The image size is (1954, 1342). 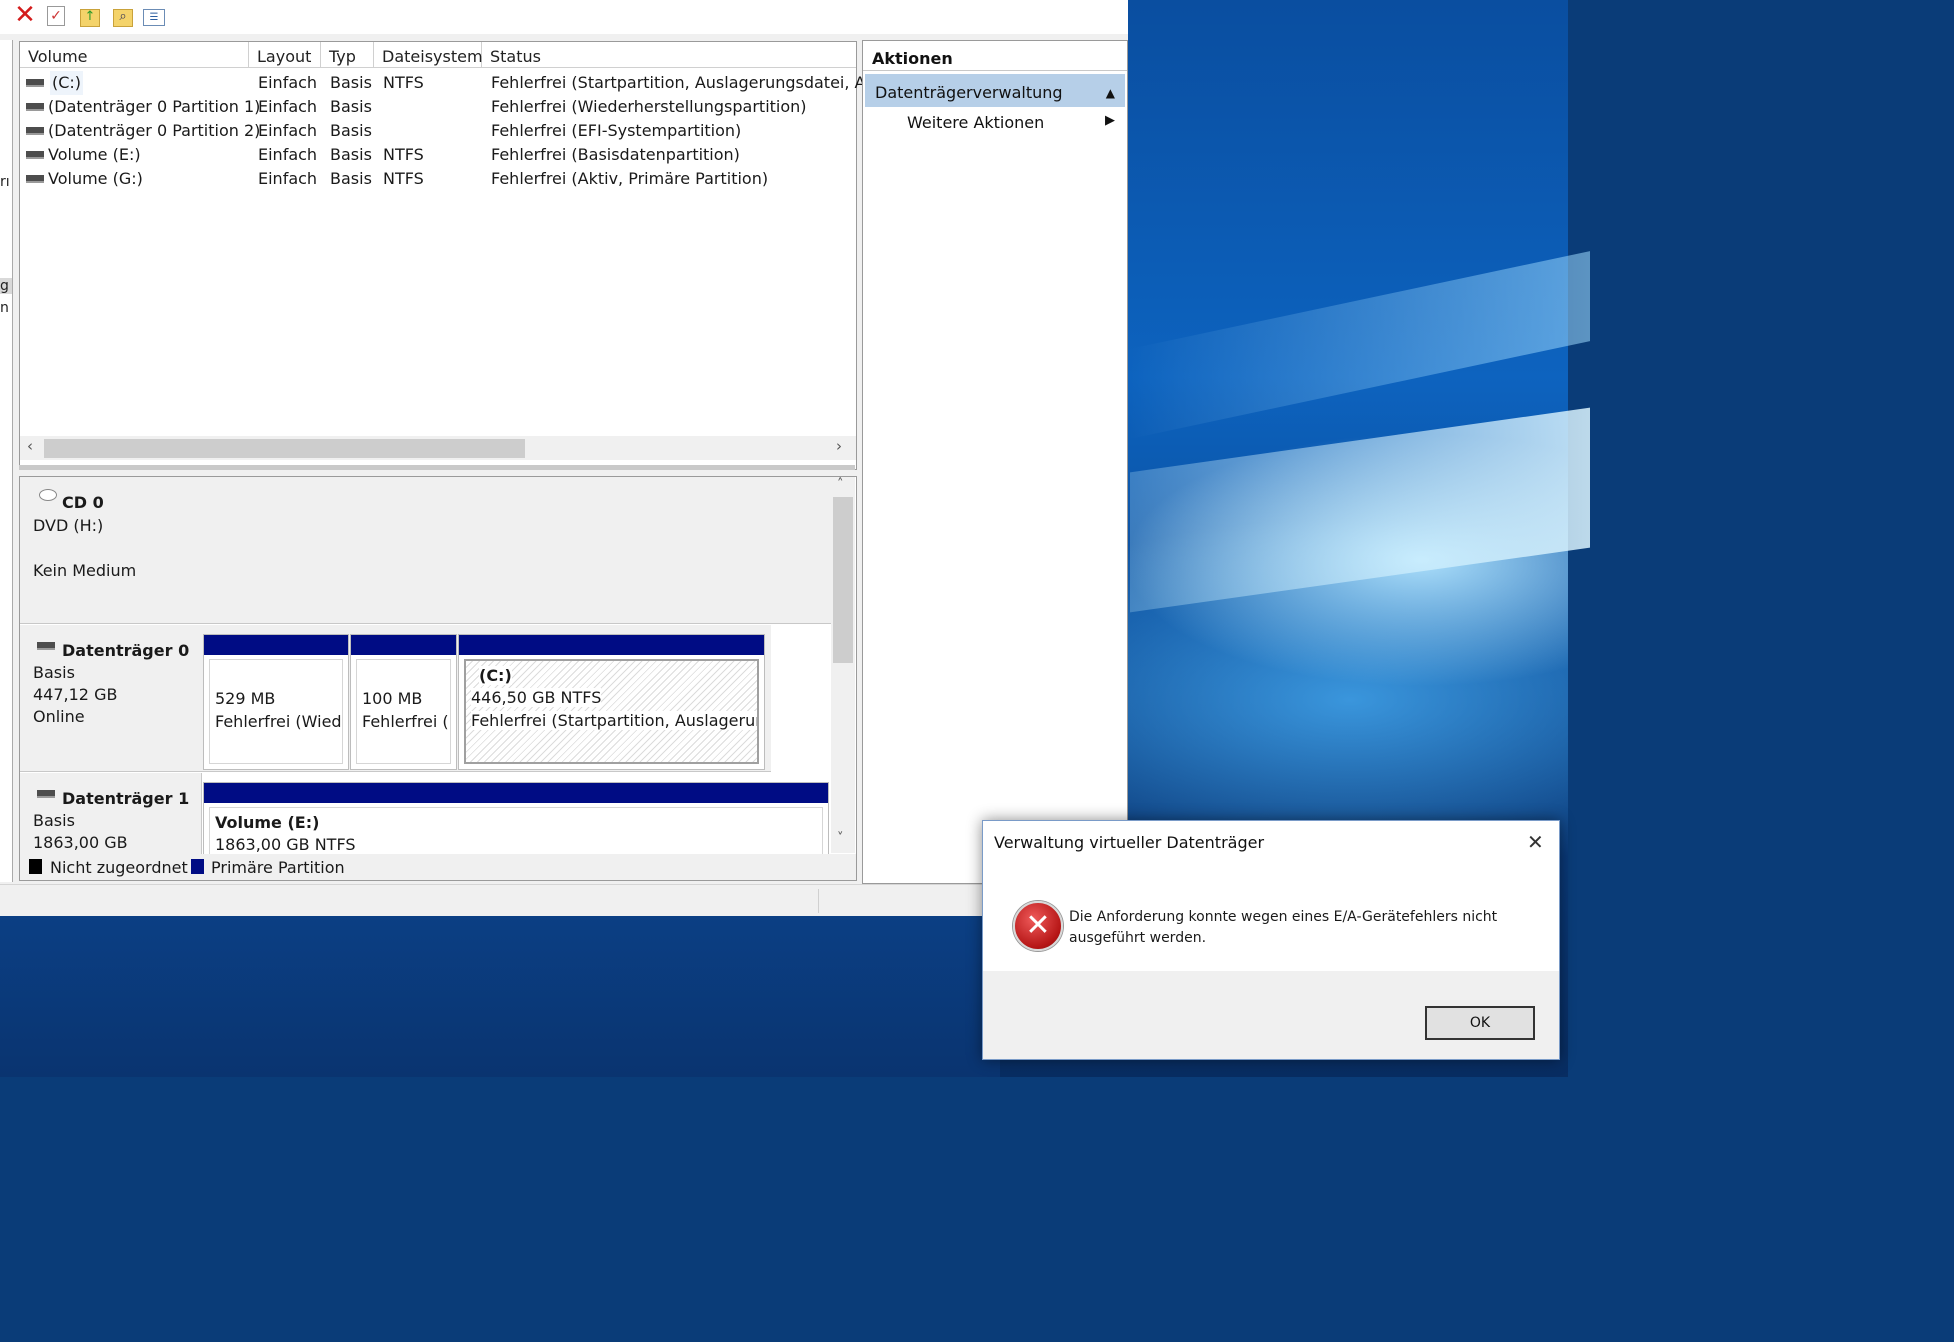 What do you see at coordinates (840, 838) in the screenshot?
I see `scroll-down-icon: ˅` at bounding box center [840, 838].